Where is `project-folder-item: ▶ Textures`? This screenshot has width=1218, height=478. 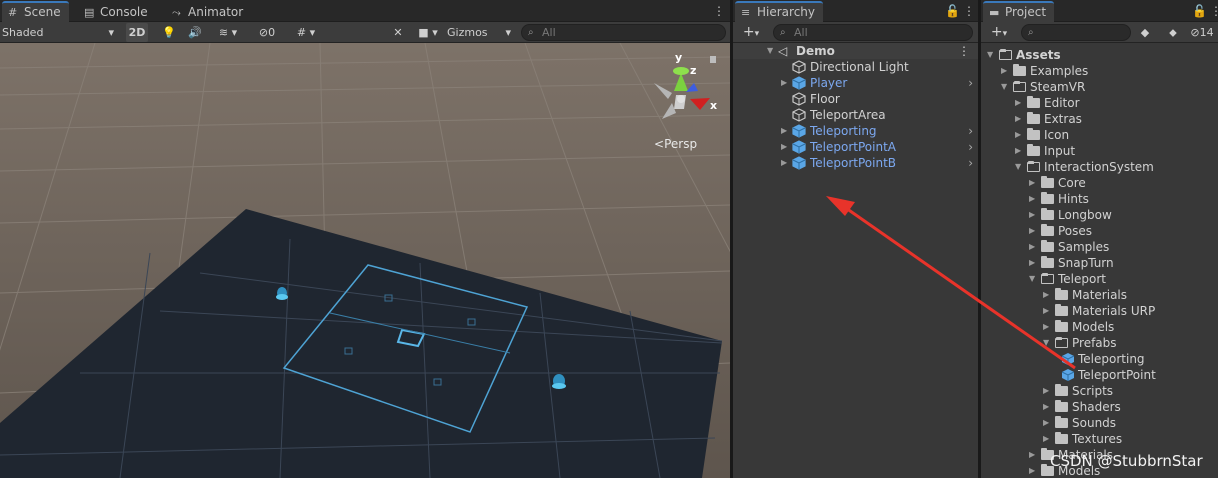 project-folder-item: ▶ Textures is located at coordinates (1099, 439).